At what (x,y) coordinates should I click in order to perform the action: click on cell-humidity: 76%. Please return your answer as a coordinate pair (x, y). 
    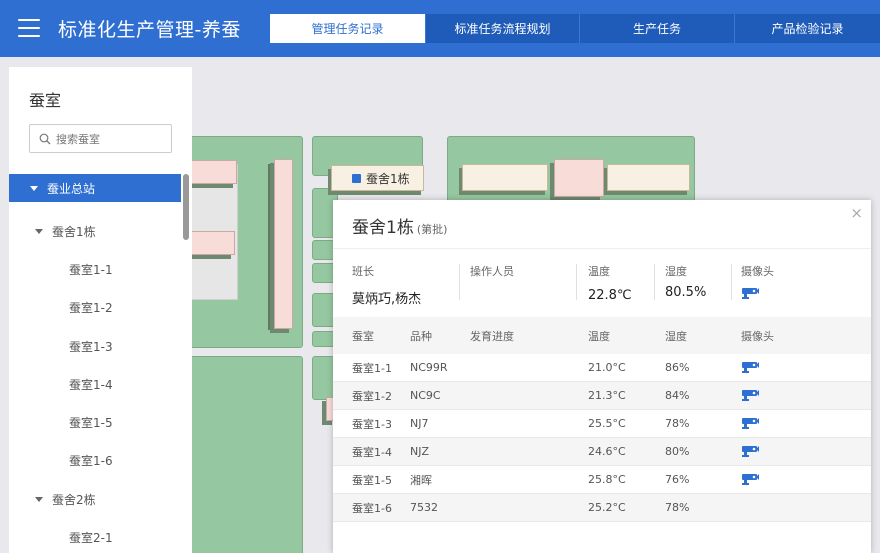
    Looking at the image, I should click on (677, 479).